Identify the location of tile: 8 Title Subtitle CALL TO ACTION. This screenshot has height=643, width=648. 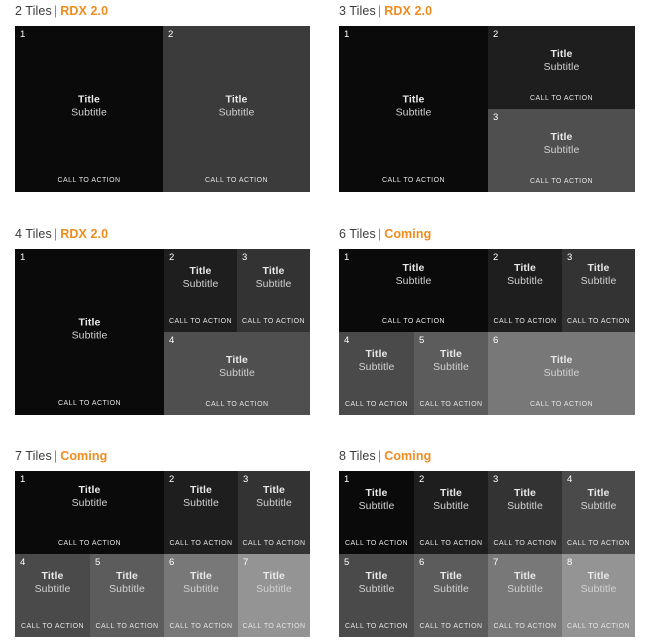
(598, 595).